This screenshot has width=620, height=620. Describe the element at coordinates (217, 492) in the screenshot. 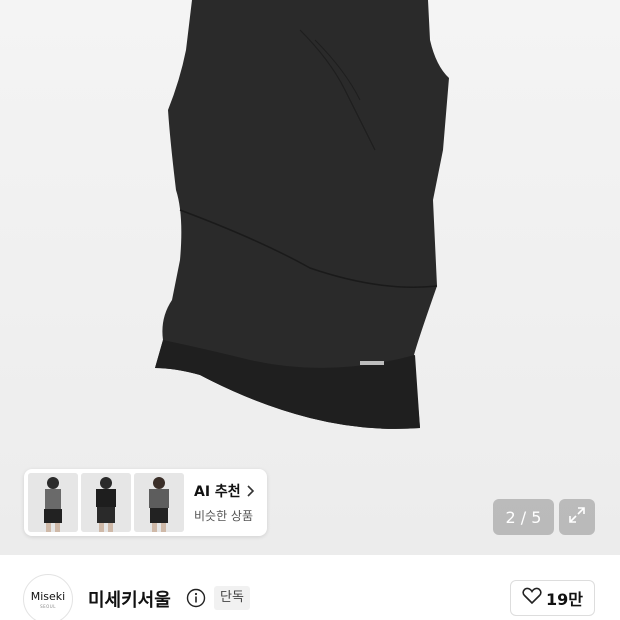

I see `ai-recommend-title: AI 추천` at that location.